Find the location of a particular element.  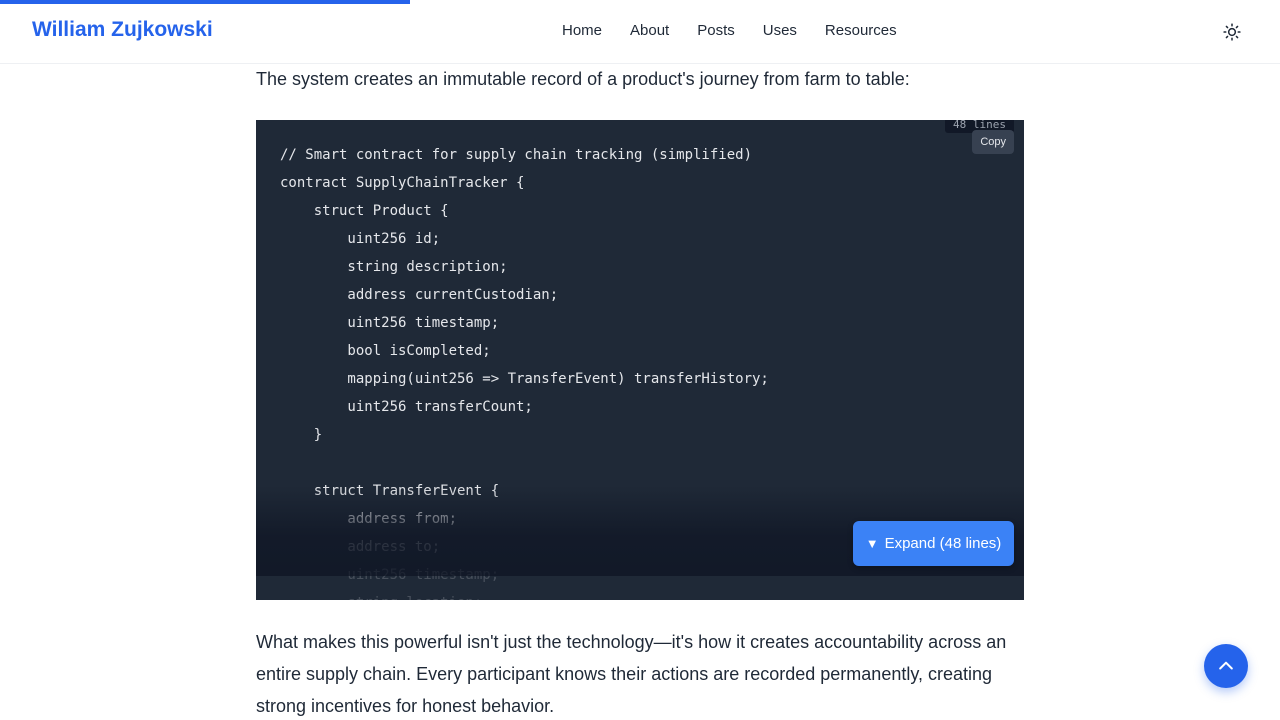

code-line: address currentCustodian; is located at coordinates (419, 295).